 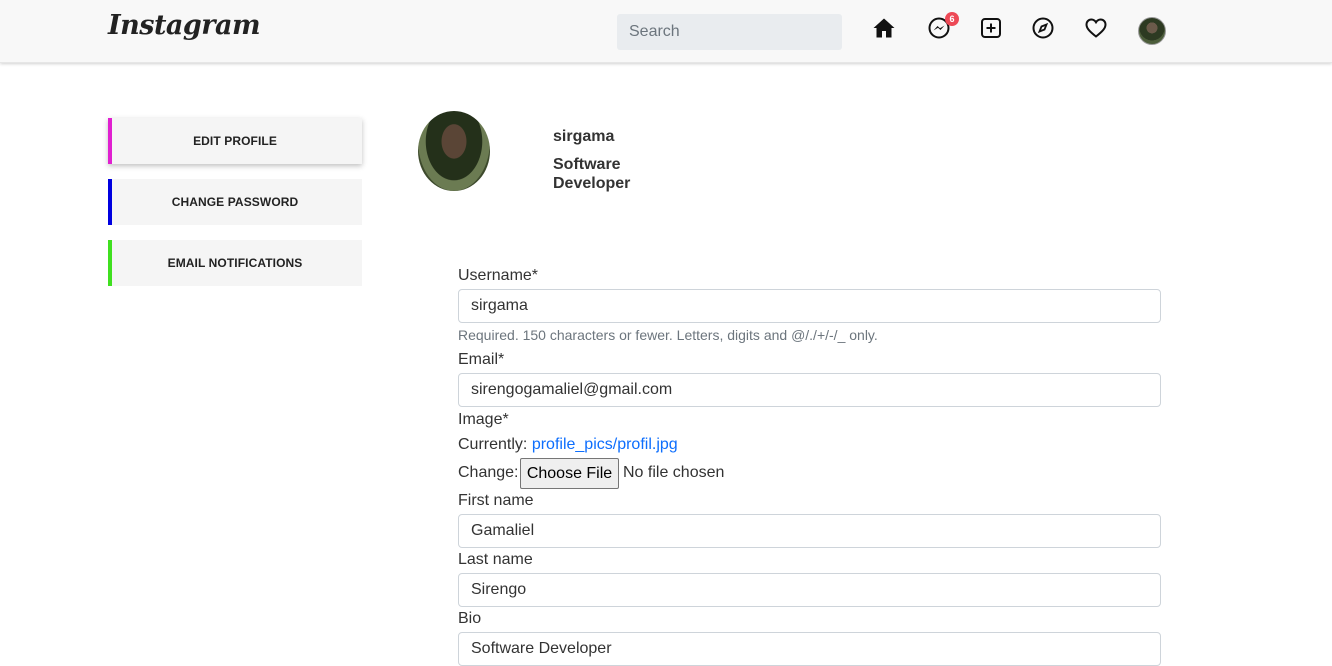 What do you see at coordinates (495, 559) in the screenshot?
I see `last-name-label: Last name` at bounding box center [495, 559].